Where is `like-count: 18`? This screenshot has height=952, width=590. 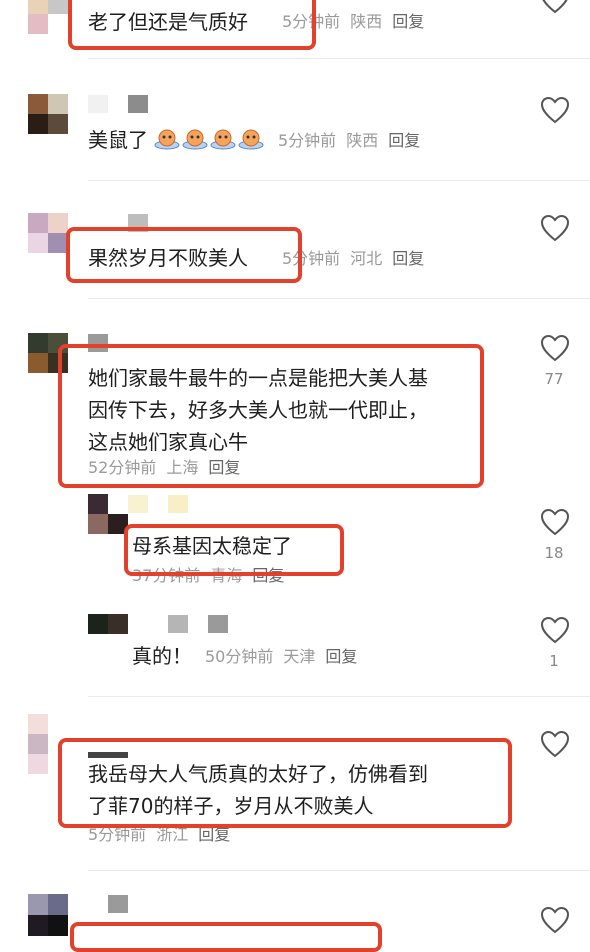
like-count: 18 is located at coordinates (554, 553).